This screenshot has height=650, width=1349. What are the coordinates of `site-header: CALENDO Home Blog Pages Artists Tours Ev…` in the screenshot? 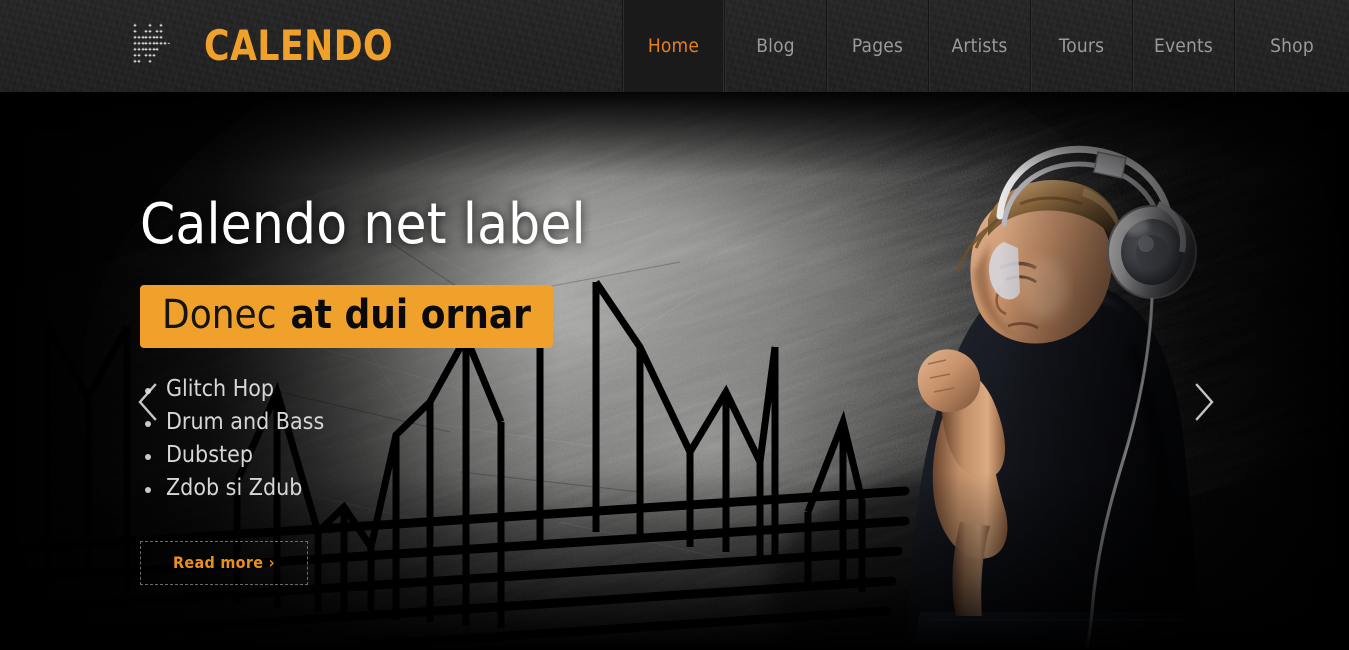 It's located at (674, 46).